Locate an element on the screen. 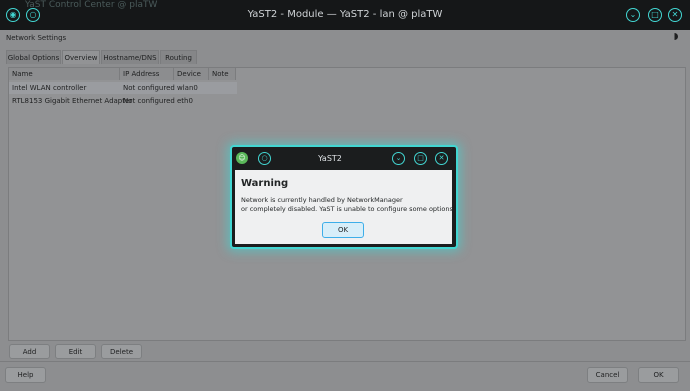  delete-button: Delete is located at coordinates (121, 351).